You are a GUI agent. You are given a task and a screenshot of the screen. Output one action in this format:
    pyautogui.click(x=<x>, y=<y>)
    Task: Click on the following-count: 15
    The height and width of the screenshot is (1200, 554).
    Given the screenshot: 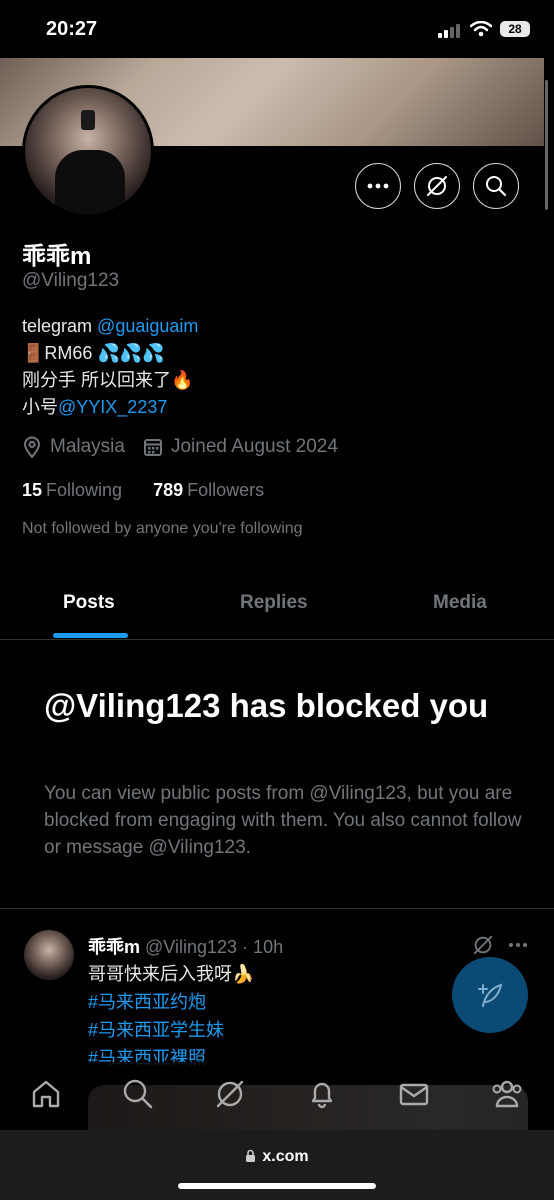 What is the action you would take?
    pyautogui.click(x=32, y=490)
    